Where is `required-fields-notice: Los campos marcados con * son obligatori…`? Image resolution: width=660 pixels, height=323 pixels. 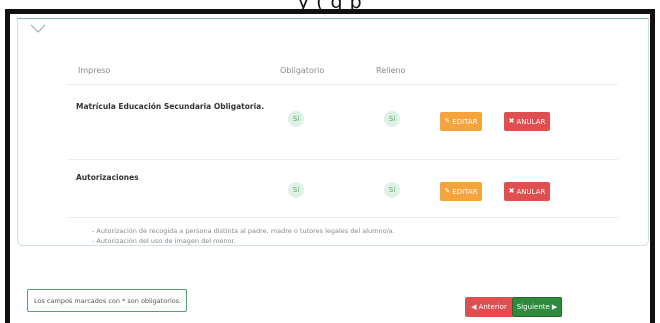 required-fields-notice: Los campos marcados con * son obligatori… is located at coordinates (107, 300).